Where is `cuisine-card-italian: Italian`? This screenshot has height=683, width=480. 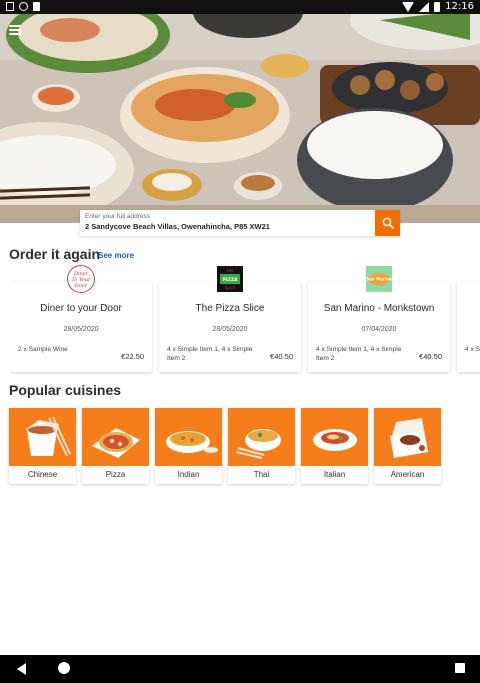 cuisine-card-italian: Italian is located at coordinates (334, 446).